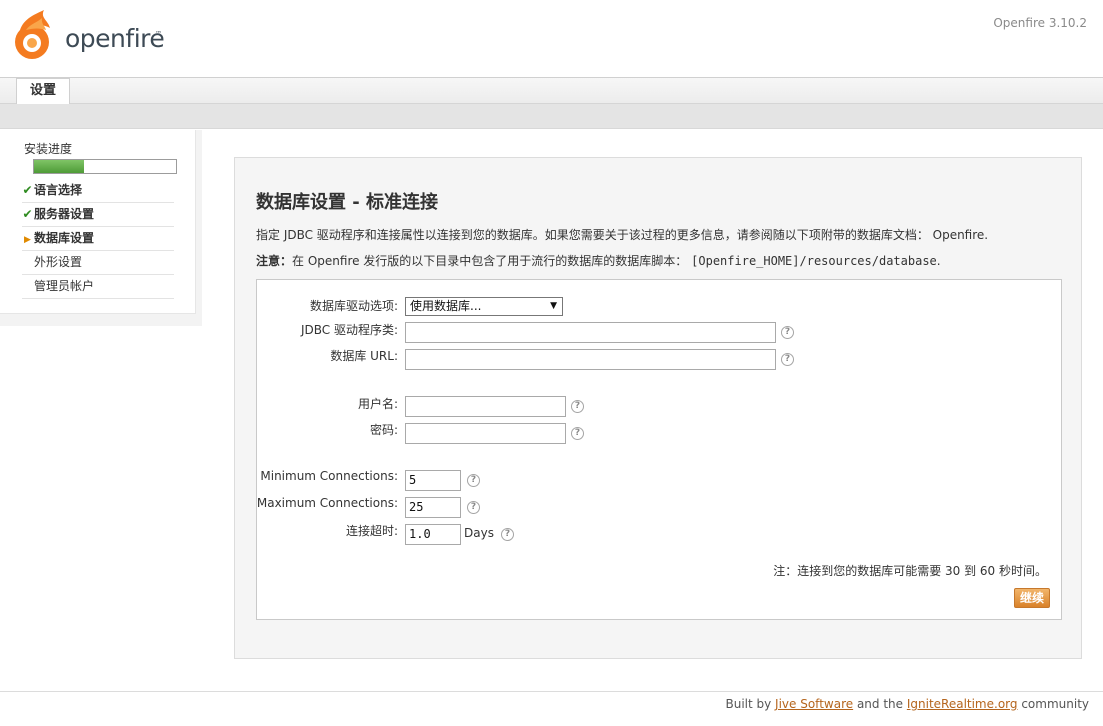 Image resolution: width=1103 pixels, height=726 pixels. I want to click on step-server: ✔服务器设置, so click(98, 215).